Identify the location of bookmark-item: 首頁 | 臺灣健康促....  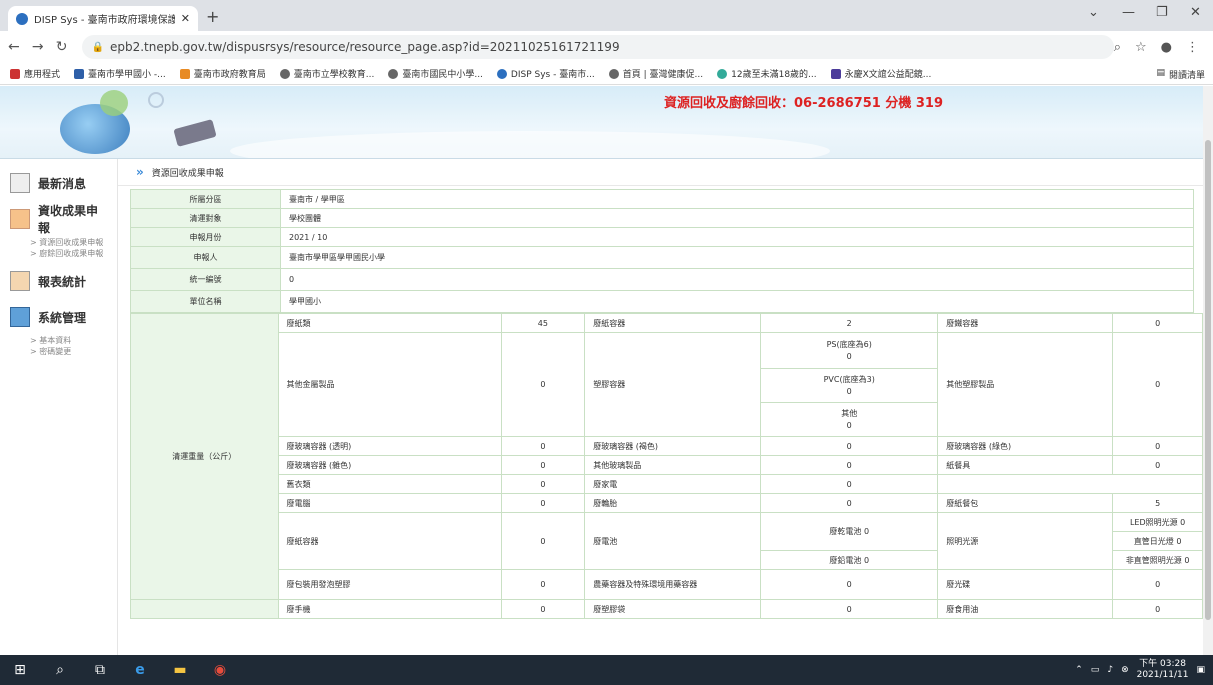
(655, 73).